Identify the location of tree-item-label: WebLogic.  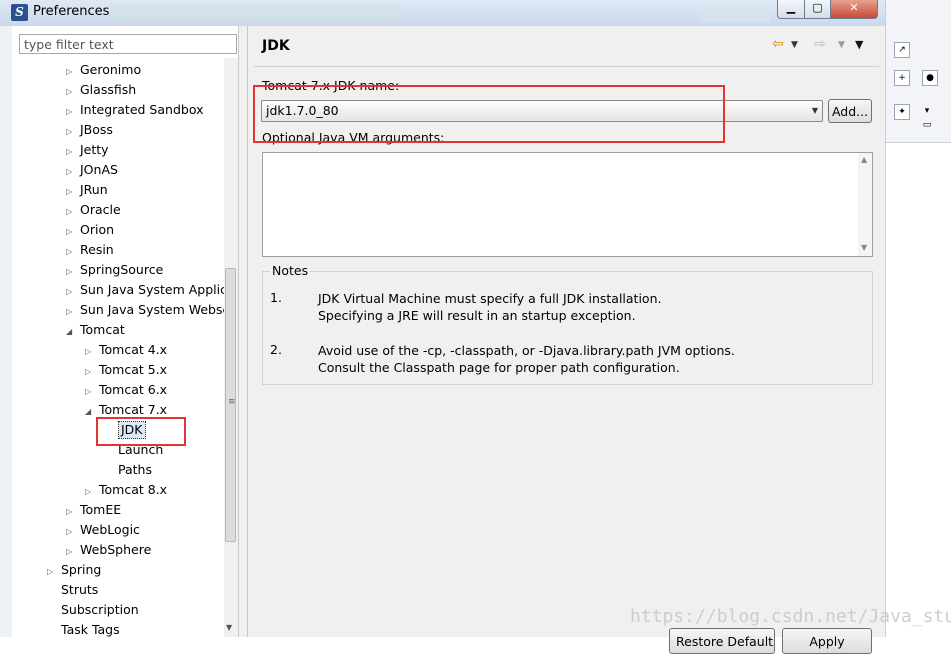
(110, 529).